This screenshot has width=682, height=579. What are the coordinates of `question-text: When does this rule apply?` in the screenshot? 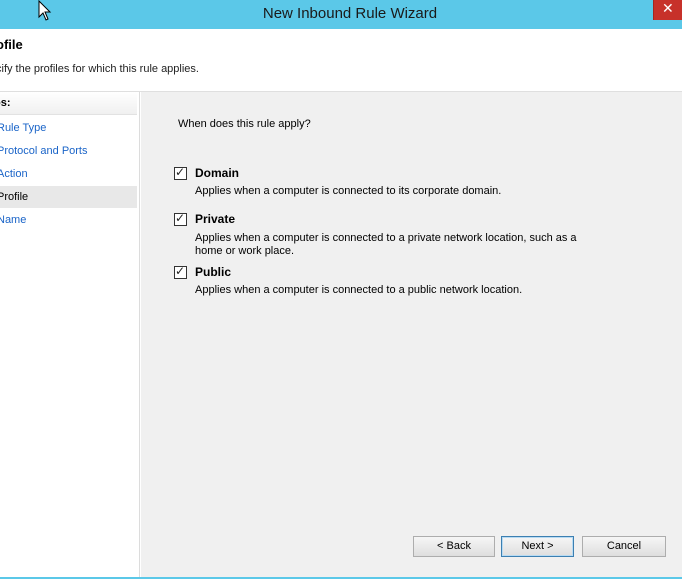 It's located at (244, 124).